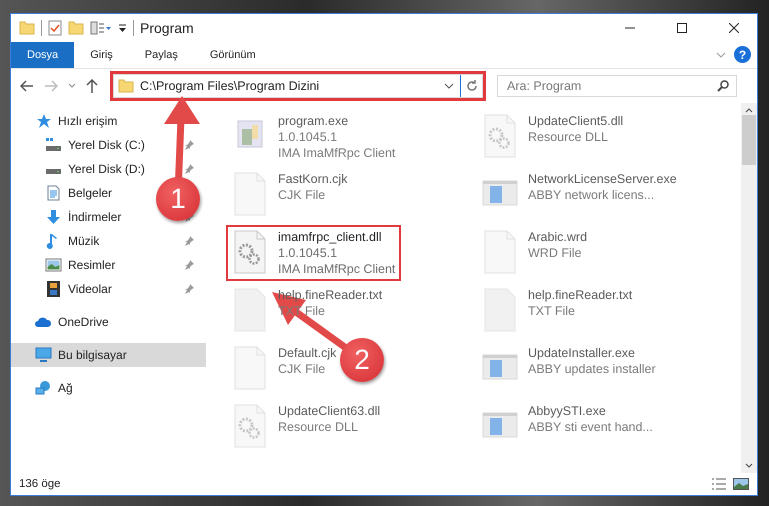 The height and width of the screenshot is (506, 769). What do you see at coordinates (161, 55) in the screenshot?
I see `ribbon-tab: Paylaş` at bounding box center [161, 55].